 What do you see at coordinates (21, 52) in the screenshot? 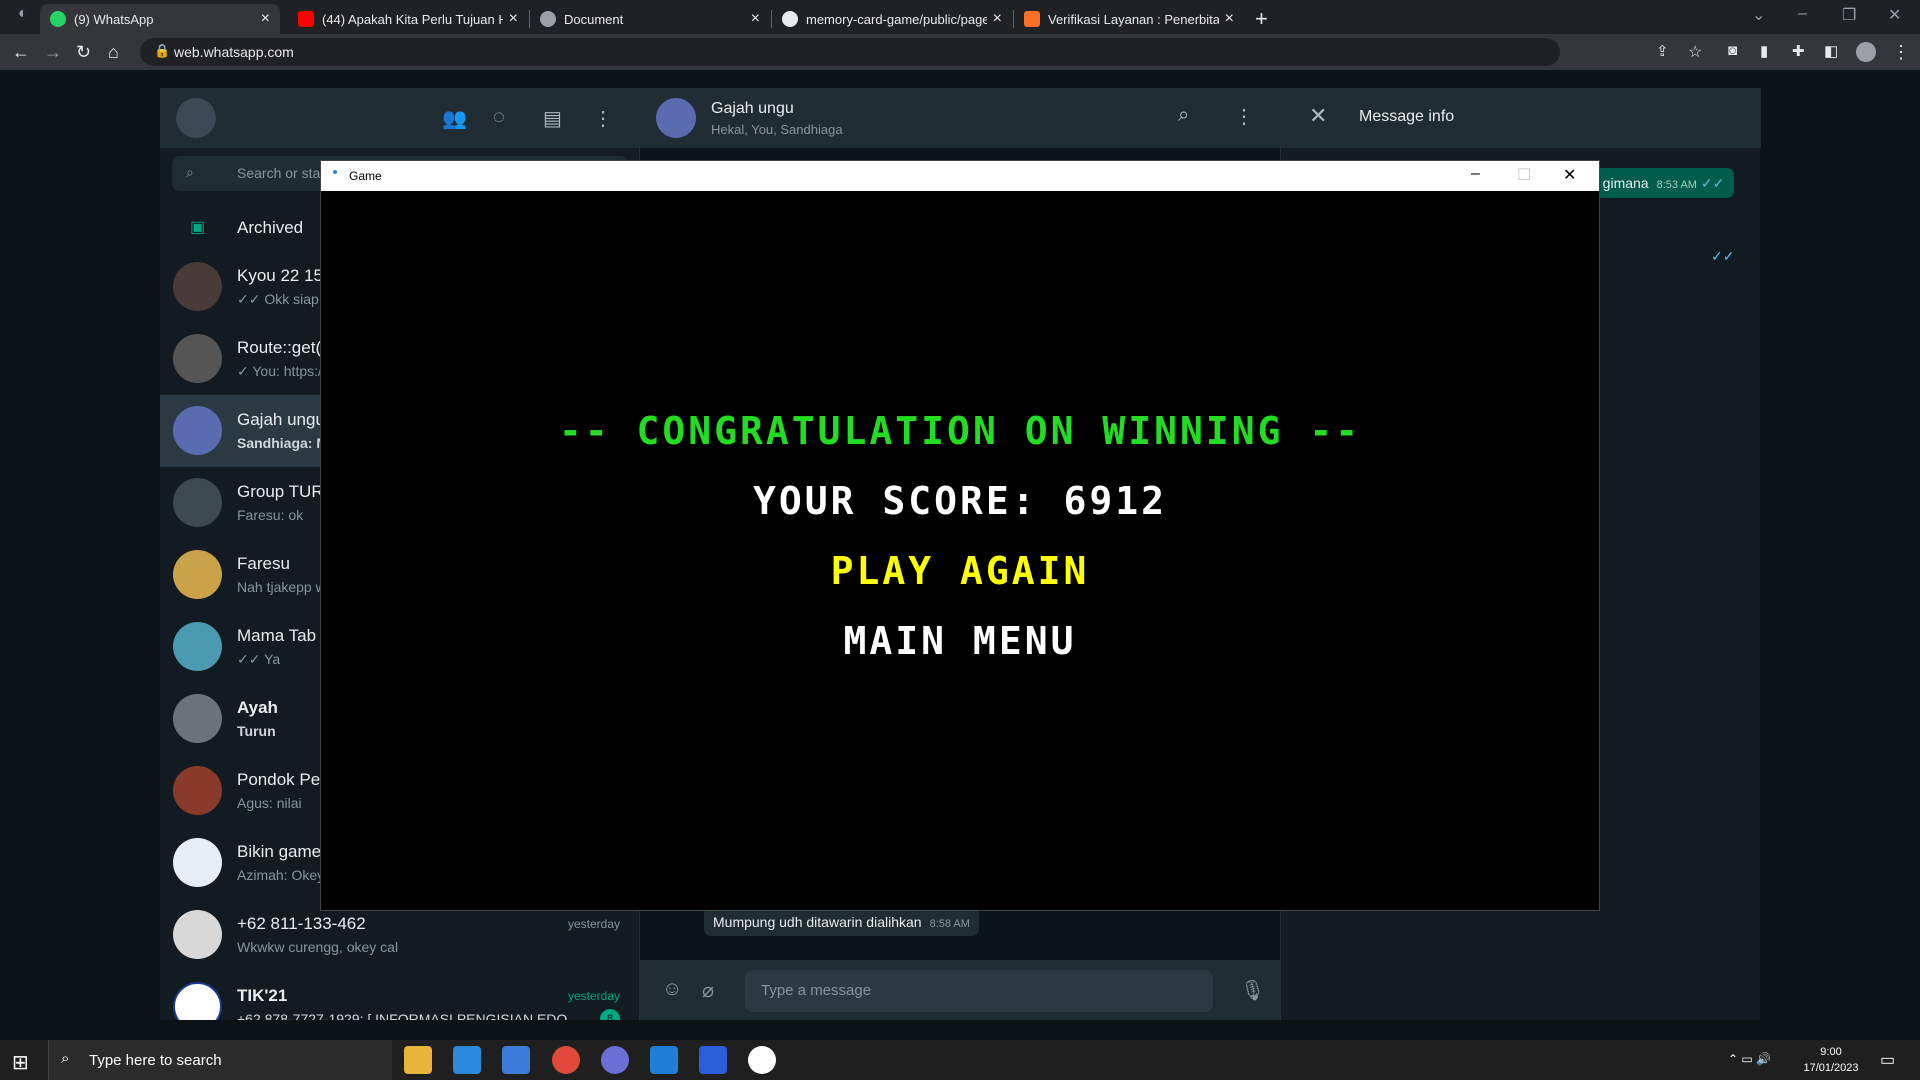
I see `back-icon: ←` at bounding box center [21, 52].